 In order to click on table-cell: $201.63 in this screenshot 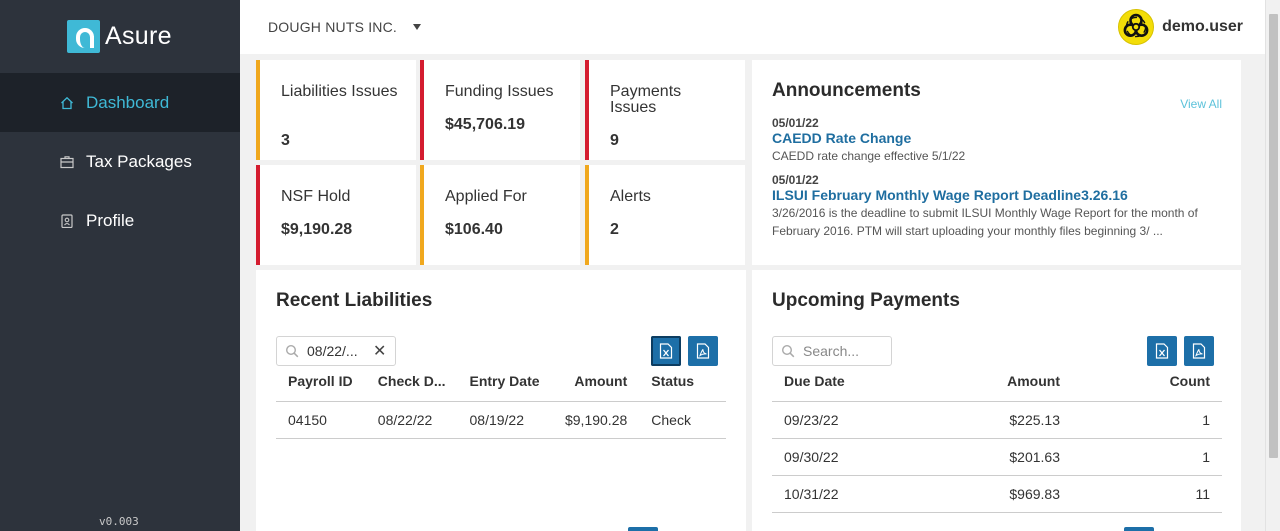, I will do `click(997, 457)`.